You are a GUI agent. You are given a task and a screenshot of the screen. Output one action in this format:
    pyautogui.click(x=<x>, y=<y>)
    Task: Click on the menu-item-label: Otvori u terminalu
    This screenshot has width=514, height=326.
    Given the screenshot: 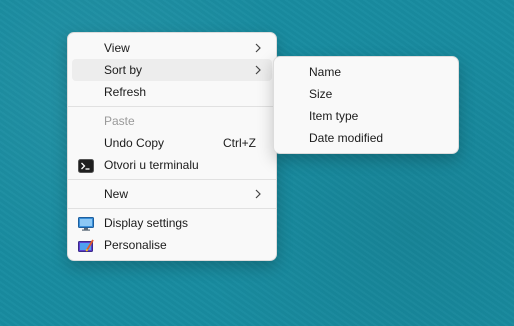 What is the action you would take?
    pyautogui.click(x=151, y=165)
    